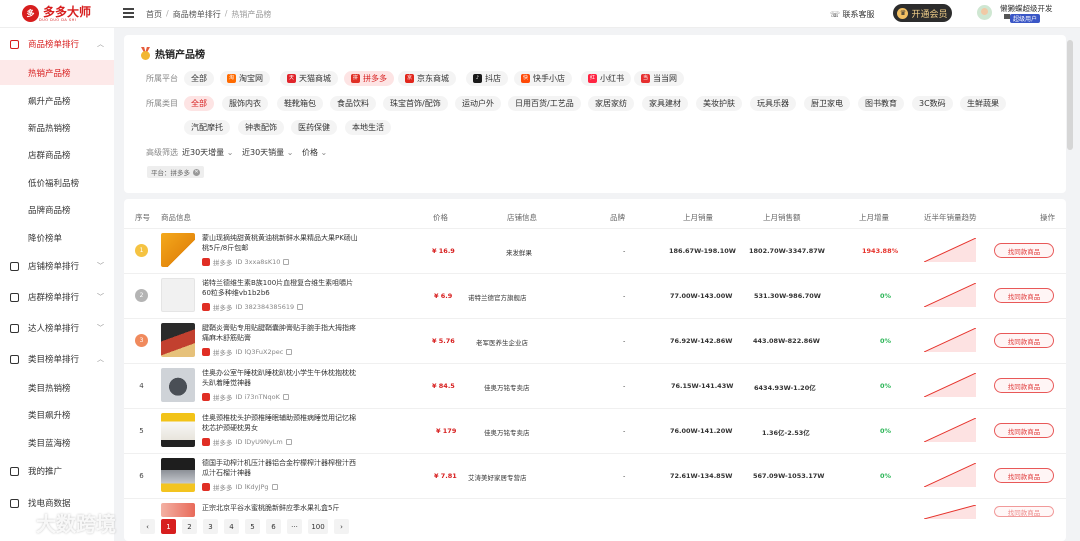 This screenshot has height=541, width=1080. I want to click on scrollbar, so click(1070, 95).